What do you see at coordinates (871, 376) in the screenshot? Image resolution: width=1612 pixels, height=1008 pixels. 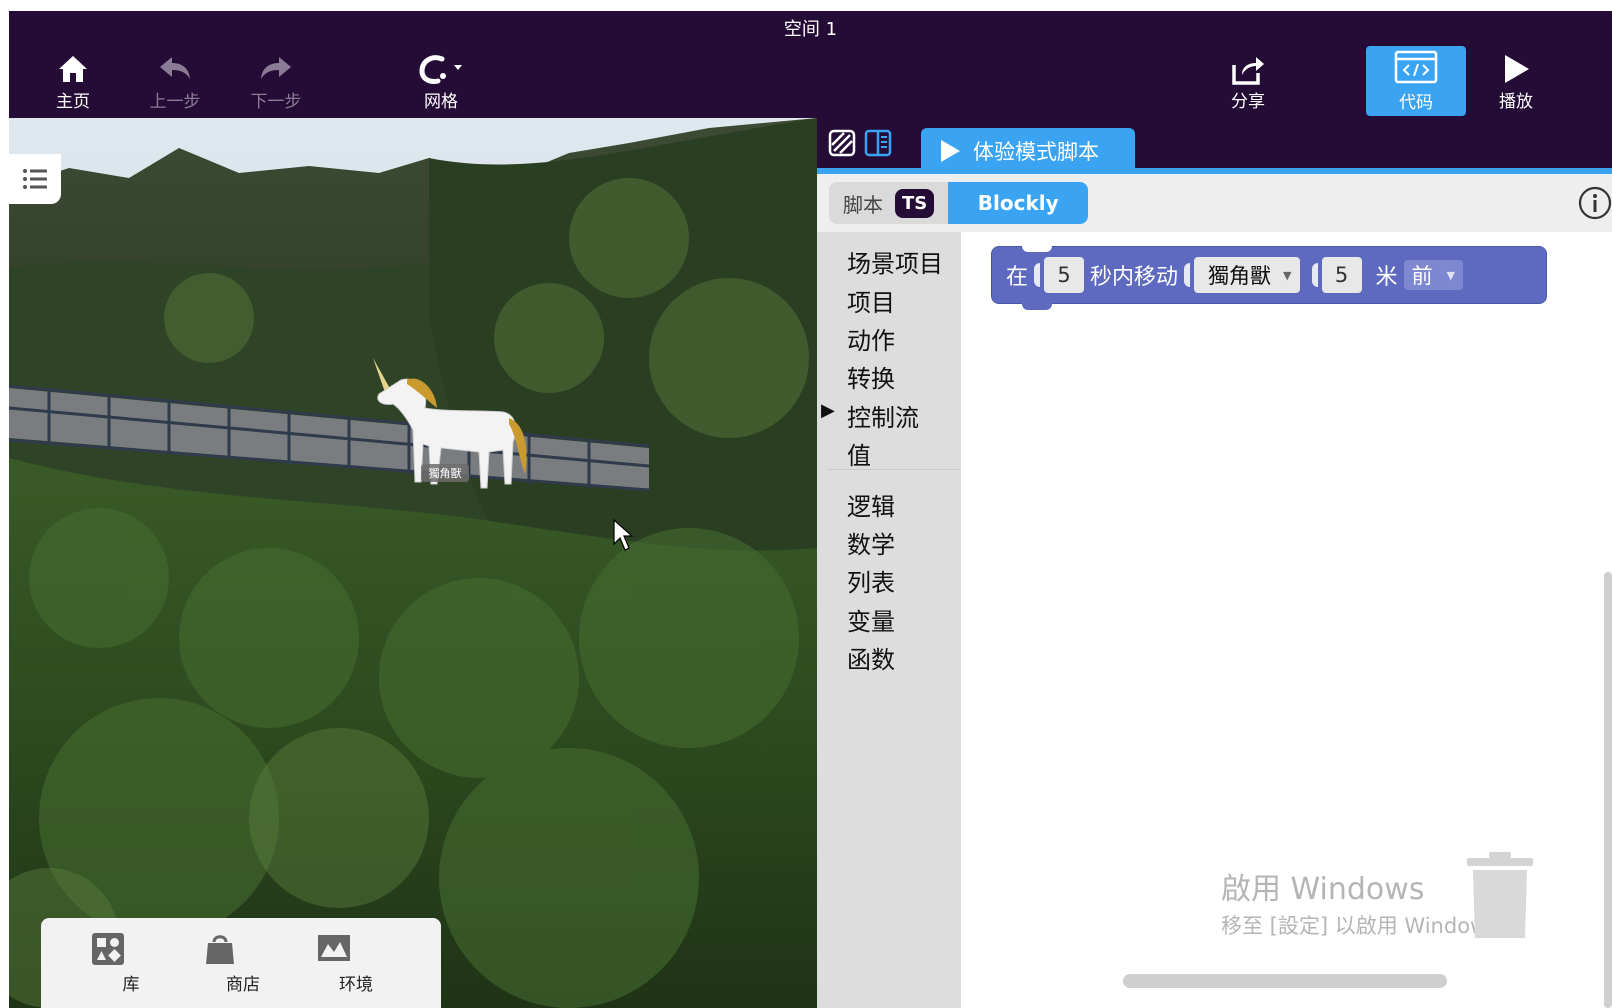 I see `toolbox-category-transform: 转换` at bounding box center [871, 376].